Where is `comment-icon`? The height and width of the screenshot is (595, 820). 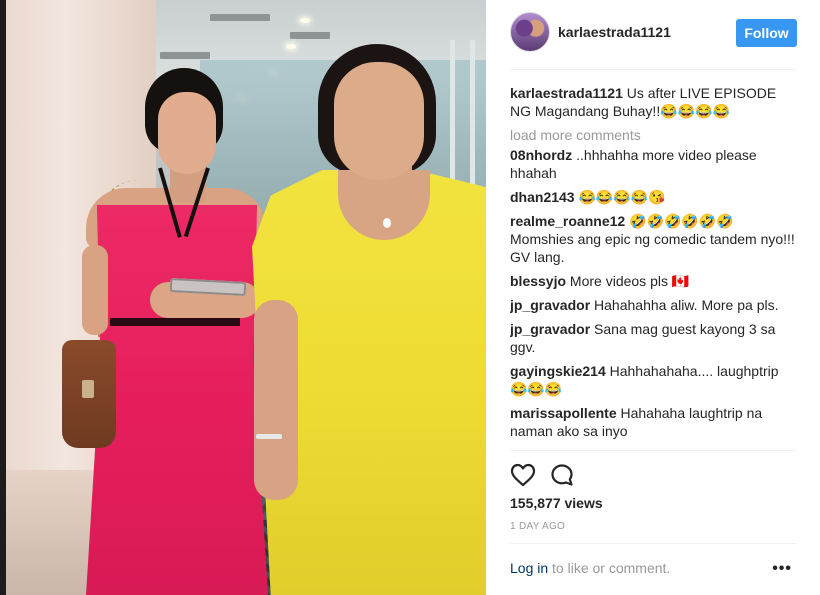
comment-icon is located at coordinates (562, 475).